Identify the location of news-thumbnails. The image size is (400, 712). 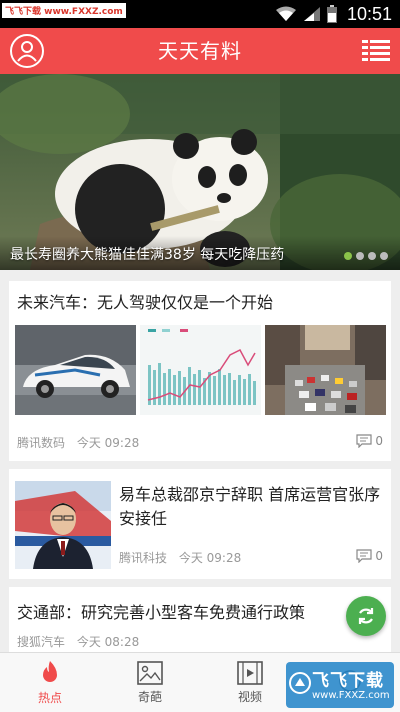
(200, 370).